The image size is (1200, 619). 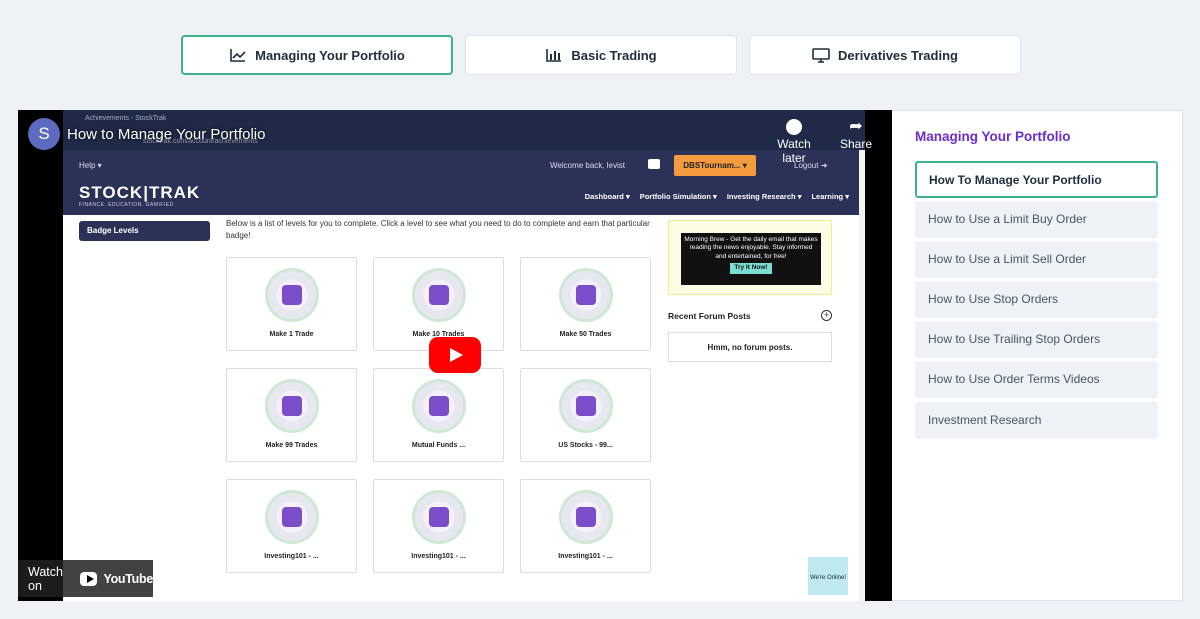 What do you see at coordinates (830, 196) in the screenshot?
I see `nav-learning: Learning ▾` at bounding box center [830, 196].